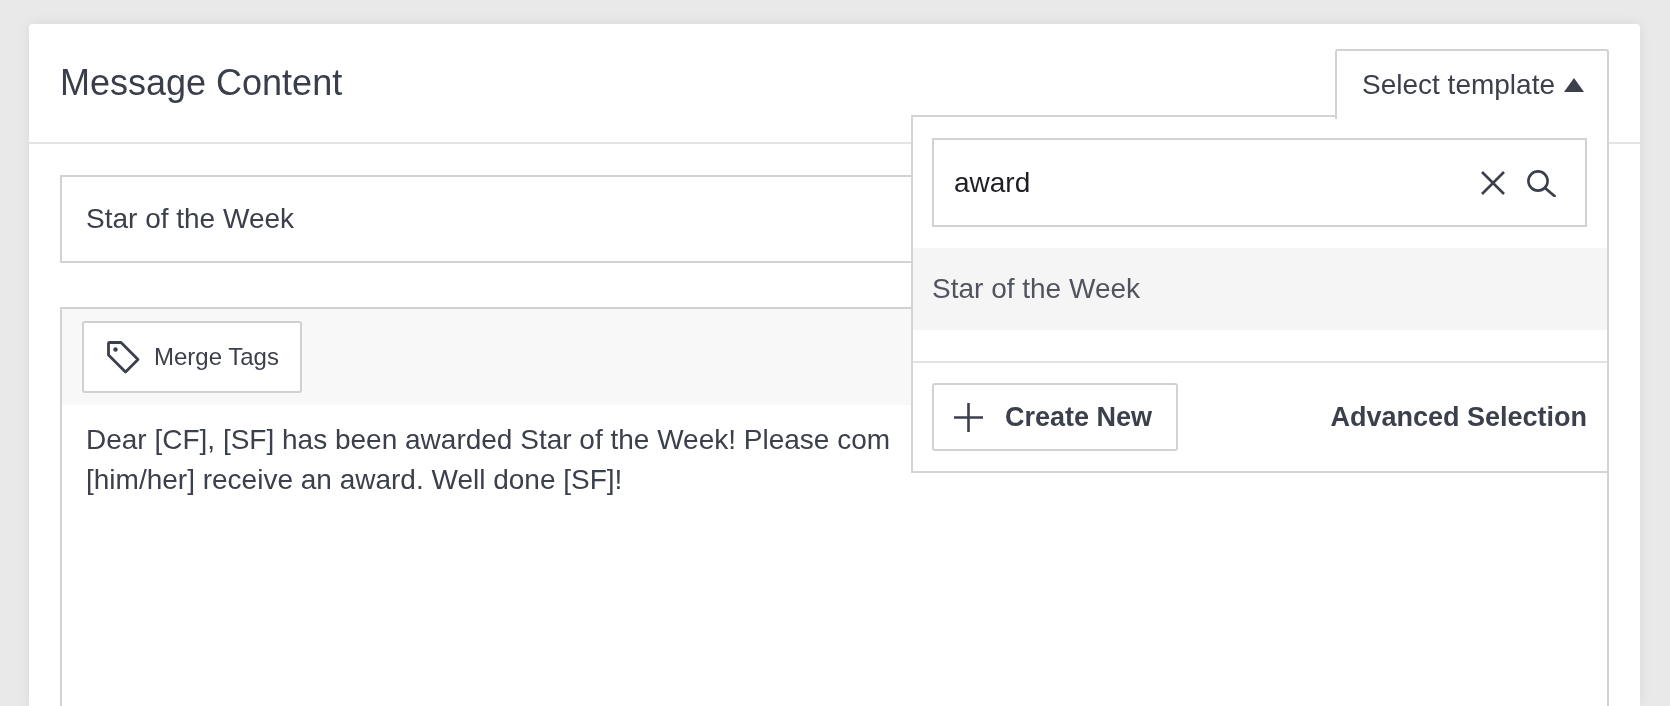 Image resolution: width=1670 pixels, height=706 pixels. What do you see at coordinates (1259, 182) in the screenshot?
I see `search-field: award` at bounding box center [1259, 182].